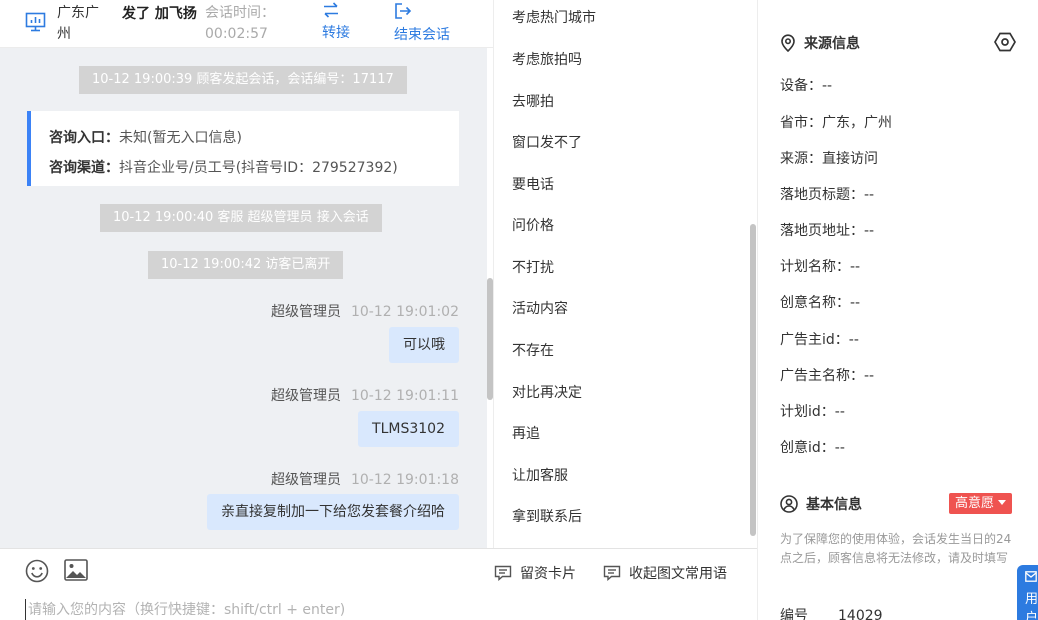 The height and width of the screenshot is (620, 1038). I want to click on creative-id-label: 创意id：, so click(807, 448).